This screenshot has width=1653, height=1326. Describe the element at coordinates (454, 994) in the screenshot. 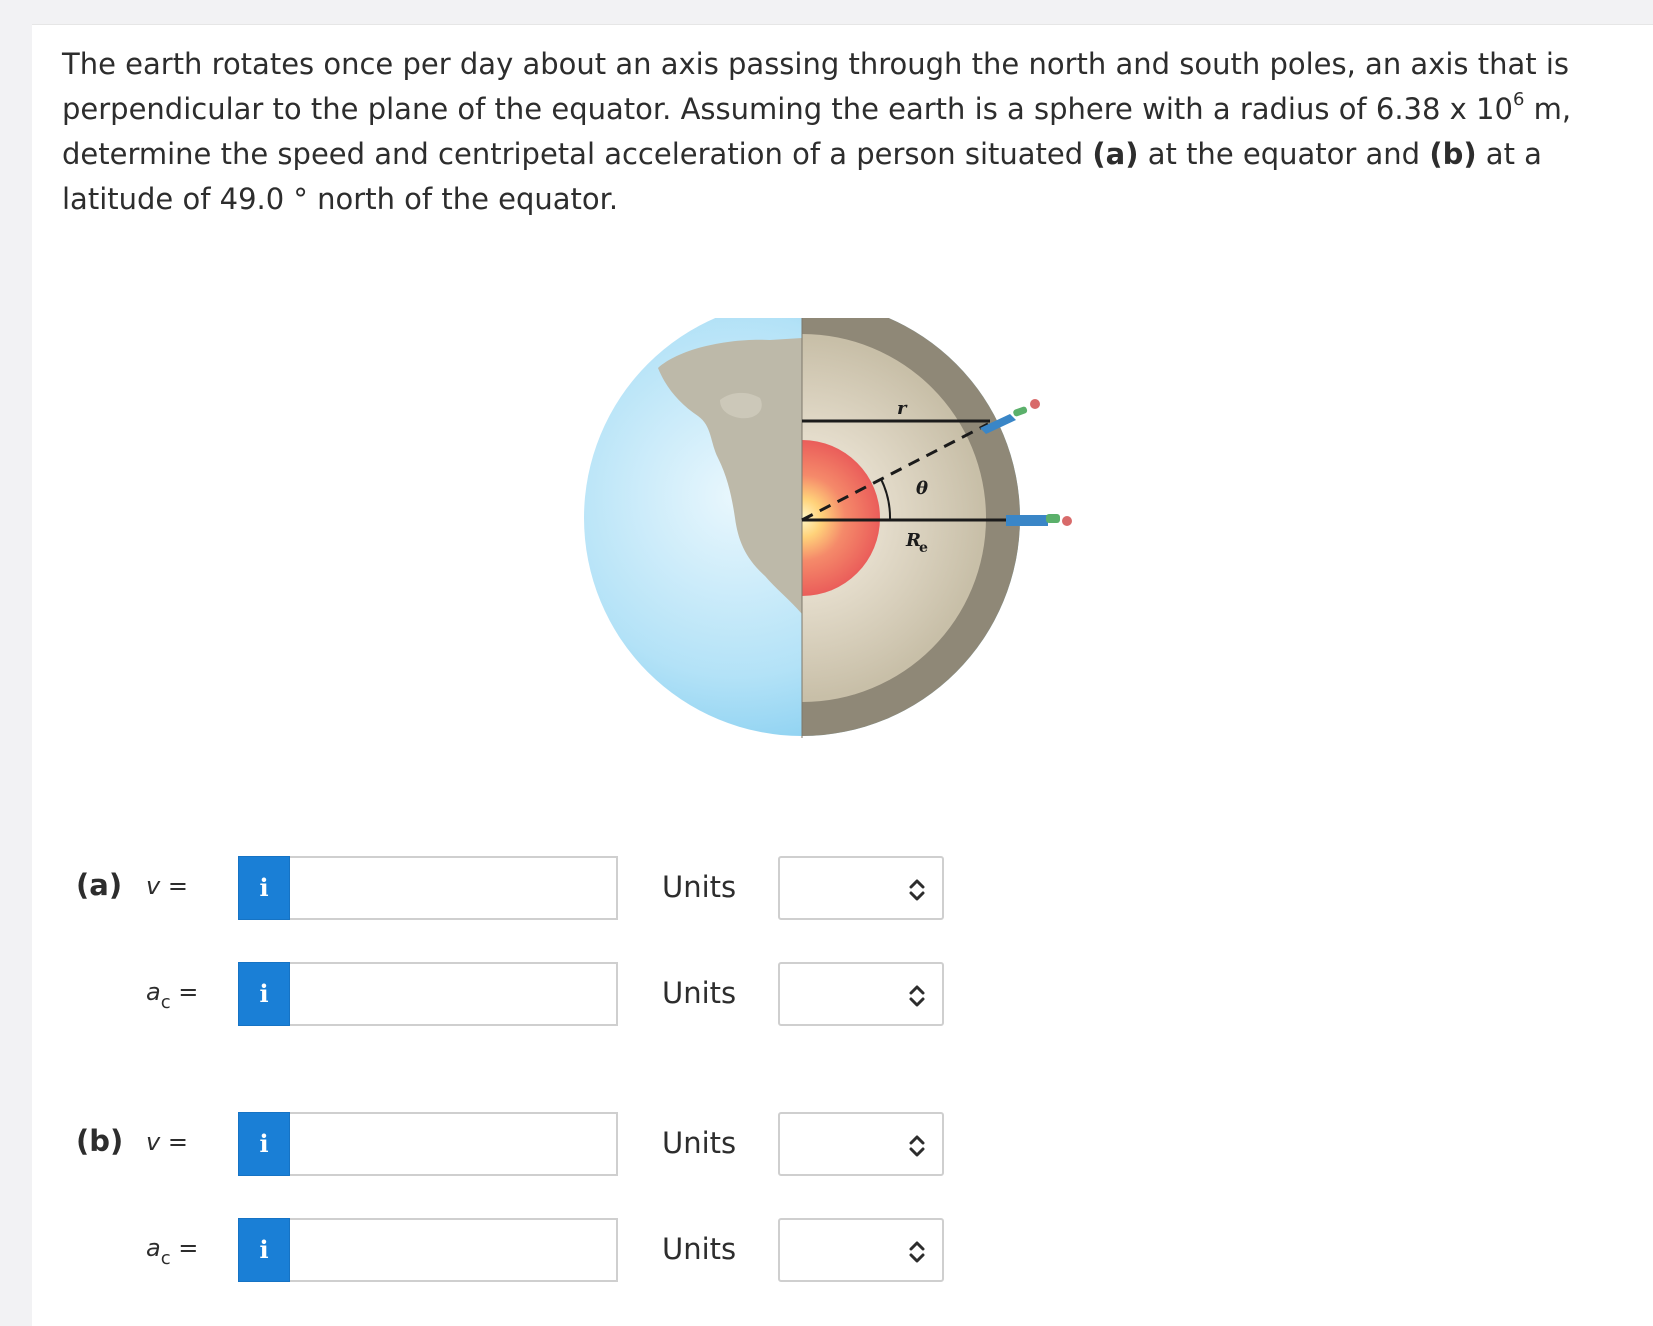

I see `answer-input-a-acceleration` at that location.